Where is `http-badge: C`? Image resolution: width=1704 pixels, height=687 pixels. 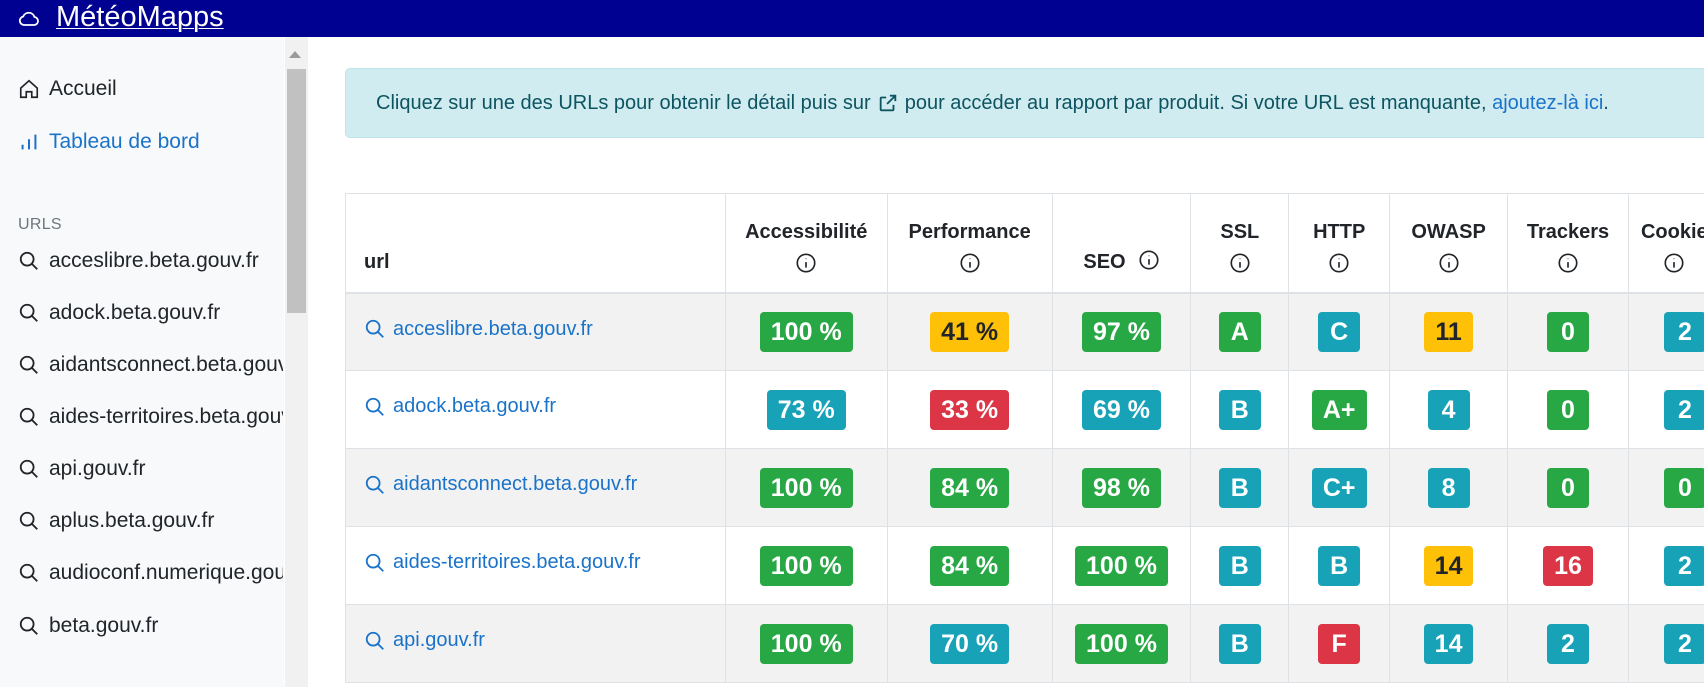
http-badge: C is located at coordinates (1339, 331).